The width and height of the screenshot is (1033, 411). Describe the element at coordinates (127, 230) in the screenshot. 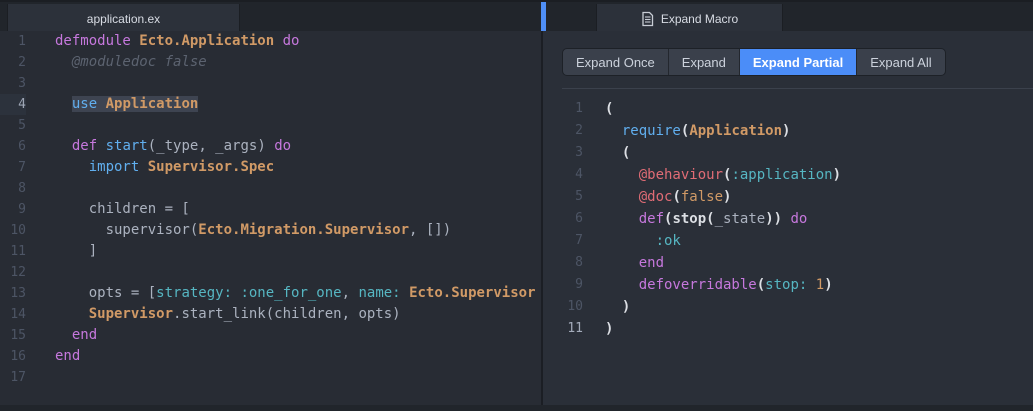

I see `code-token: supervisor(` at that location.